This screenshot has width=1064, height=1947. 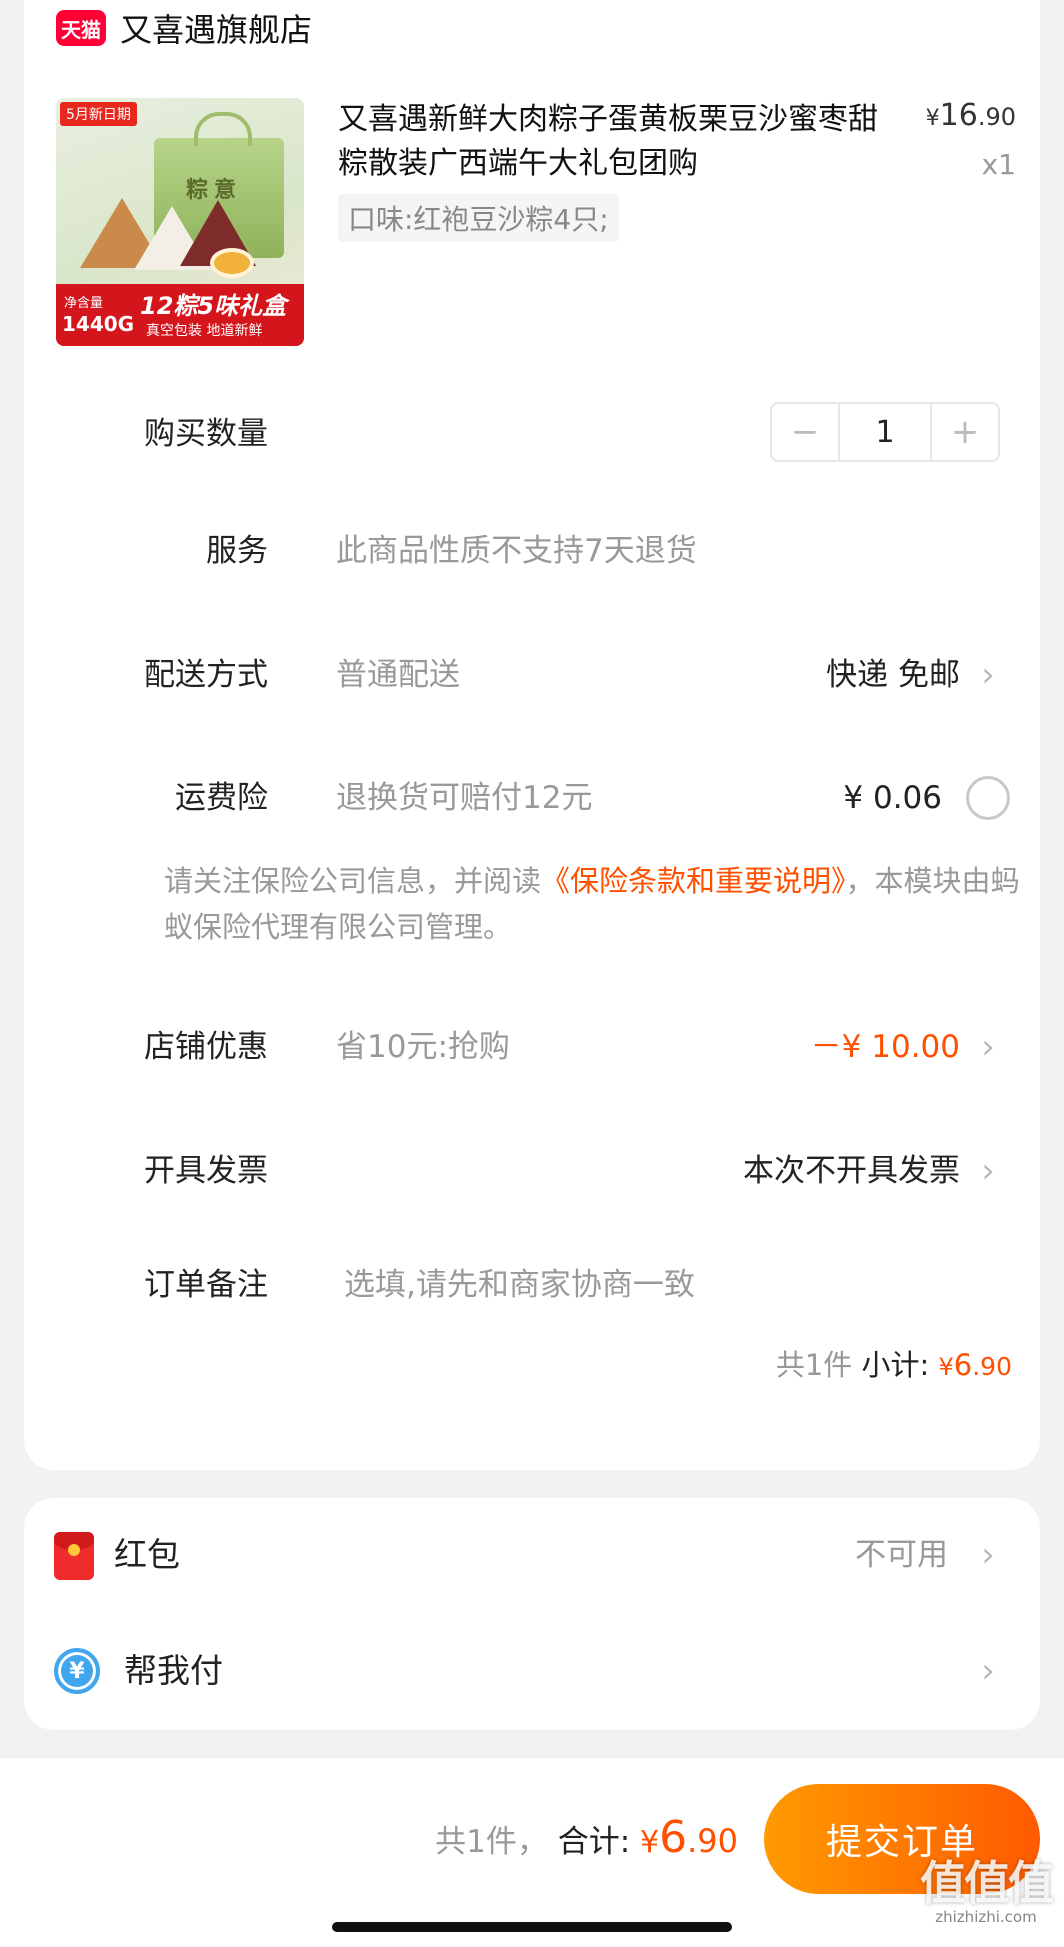 I want to click on order-remark-label: 订单备注, so click(x=206, y=1285).